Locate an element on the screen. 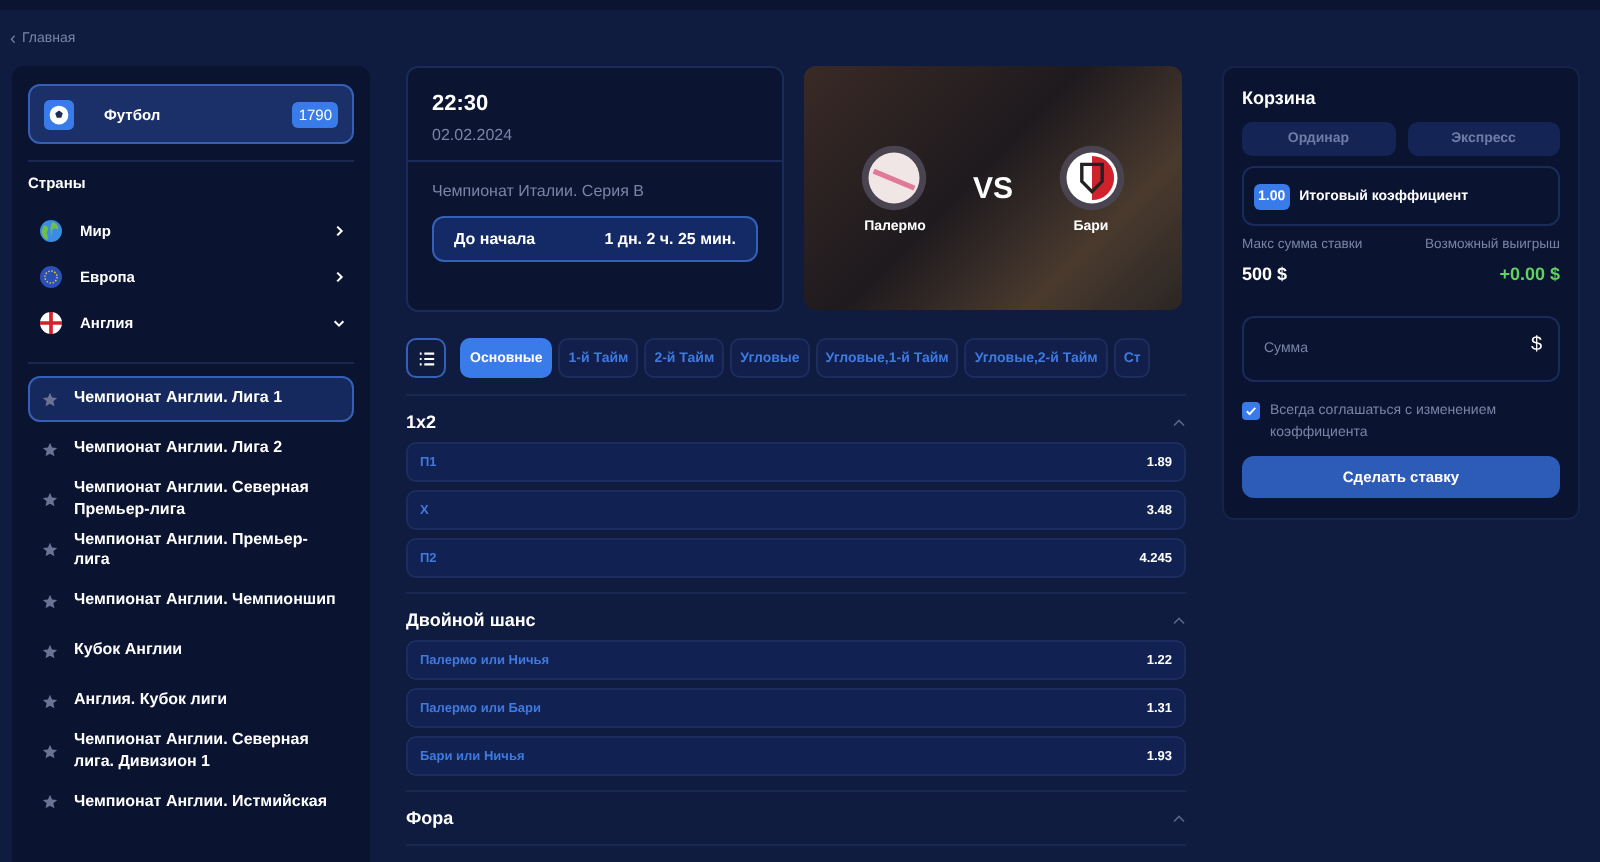 The width and height of the screenshot is (1600, 862). back-chevron-icon: ‹ is located at coordinates (13, 38).